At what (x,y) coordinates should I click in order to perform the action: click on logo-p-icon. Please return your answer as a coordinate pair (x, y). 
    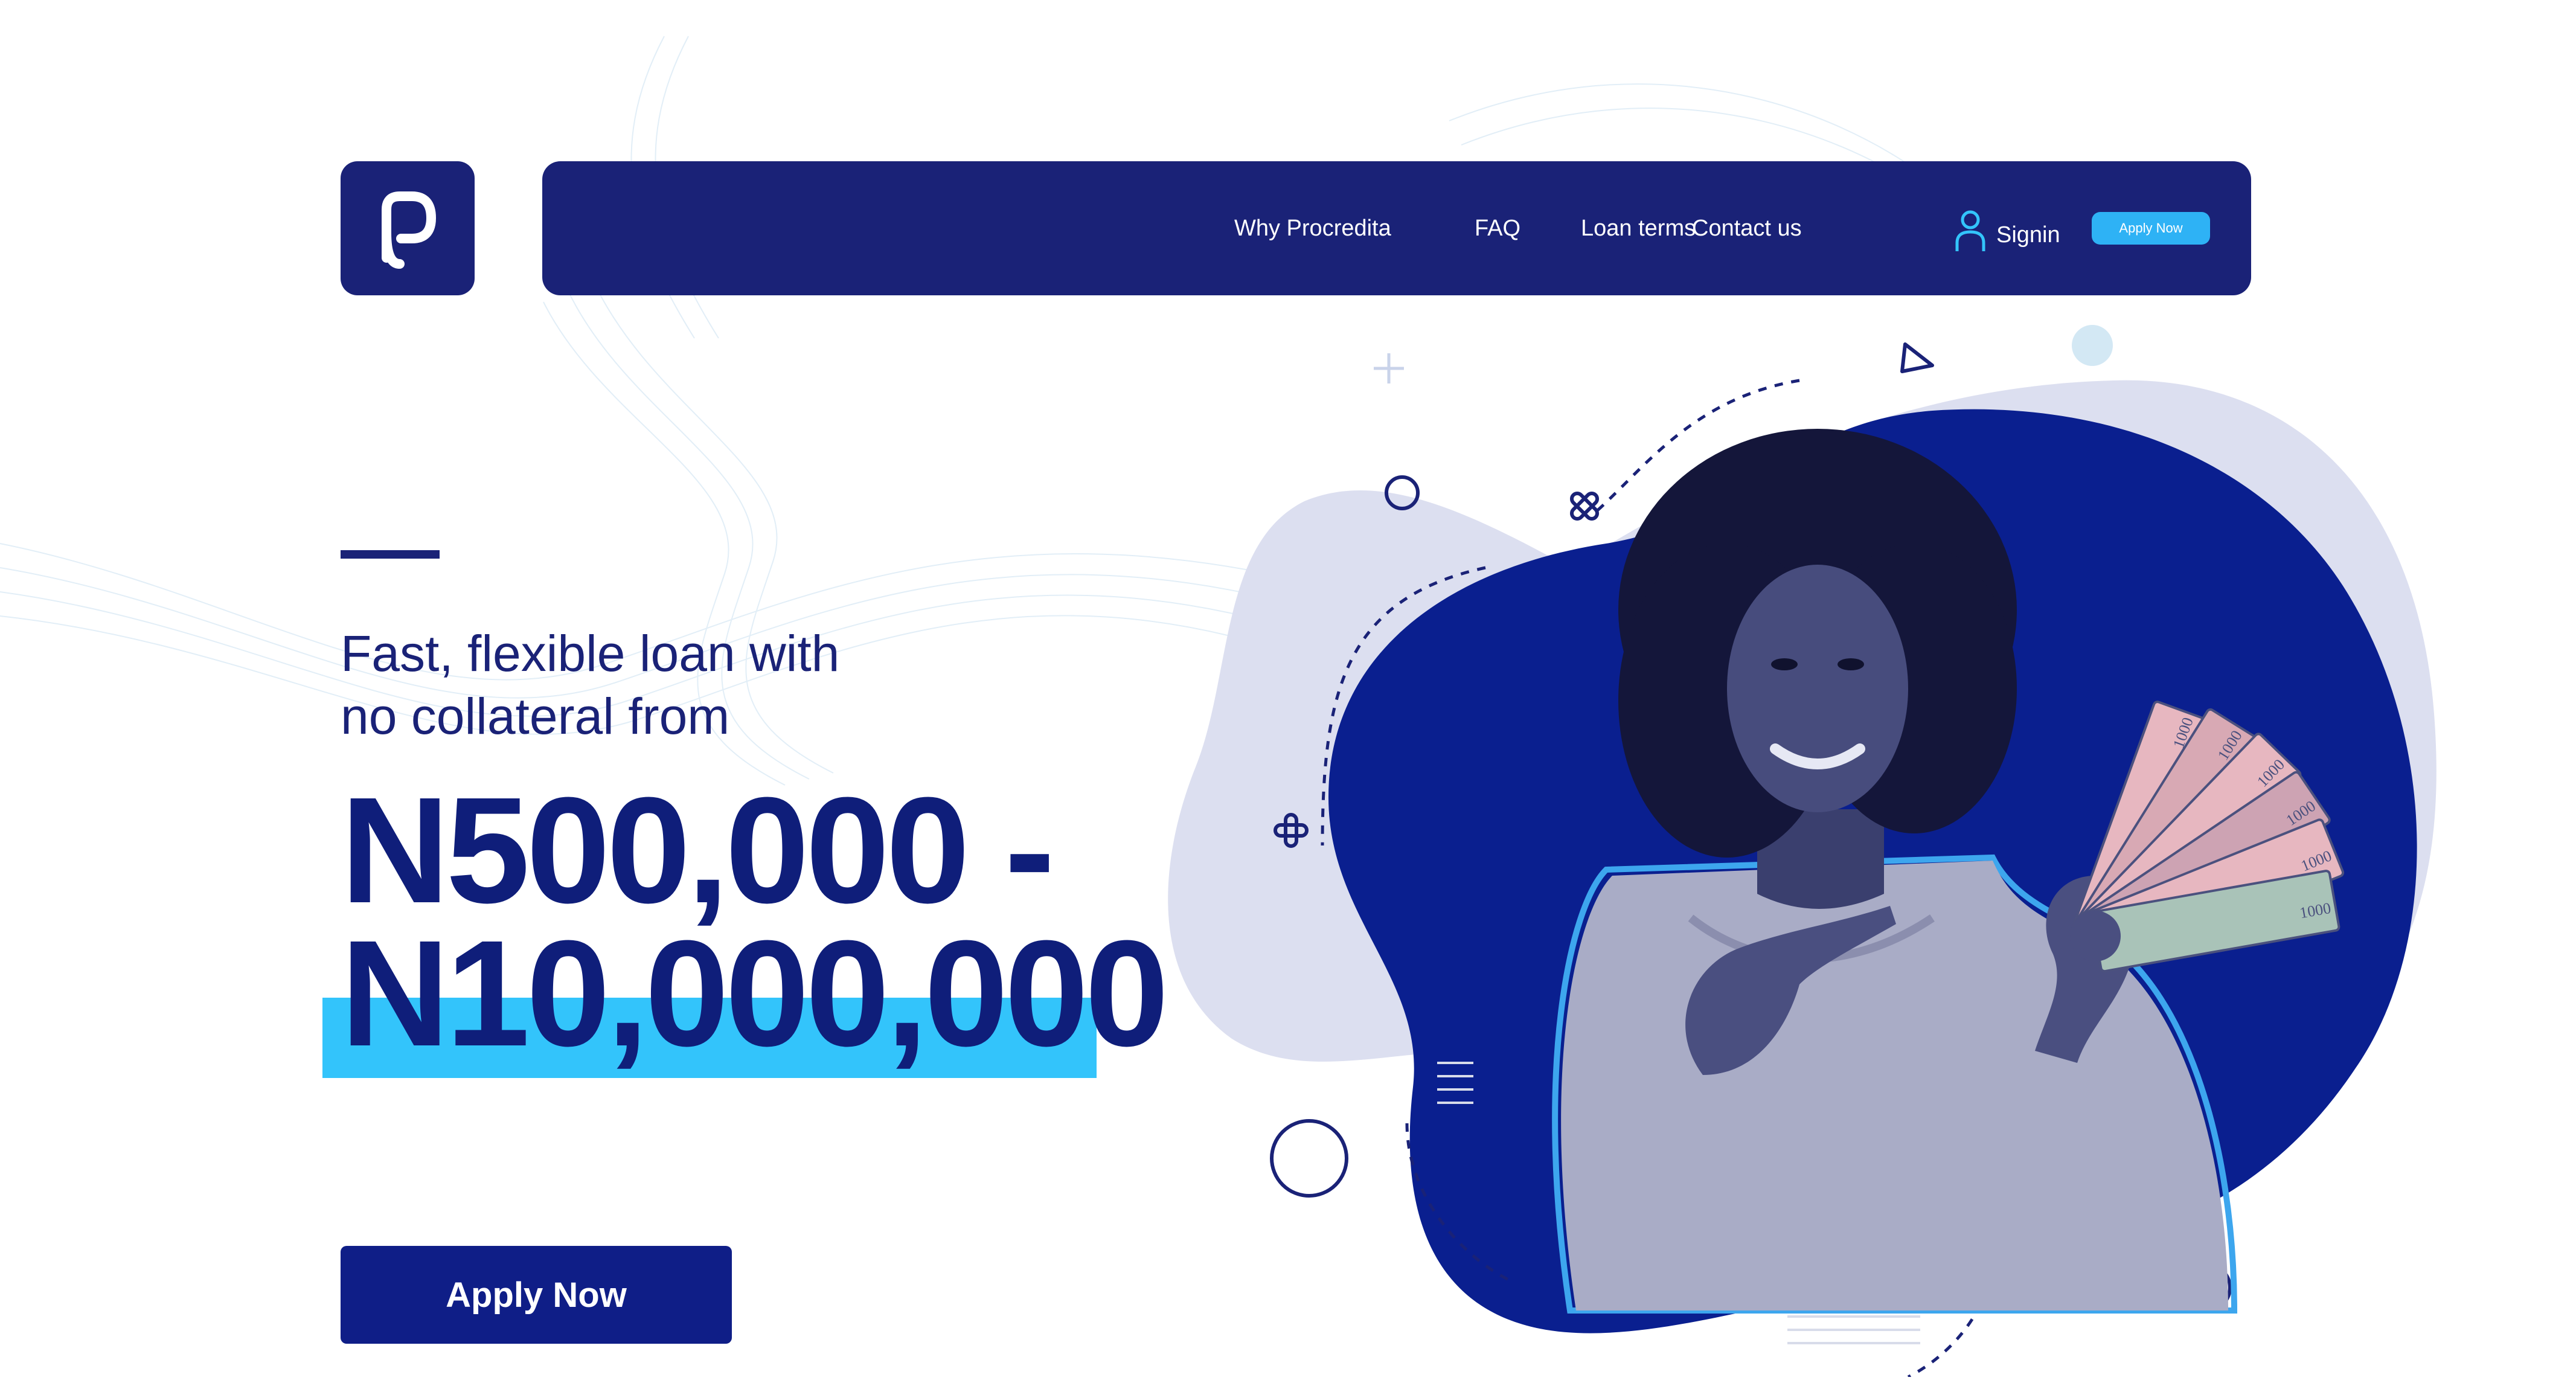
    Looking at the image, I should click on (409, 230).